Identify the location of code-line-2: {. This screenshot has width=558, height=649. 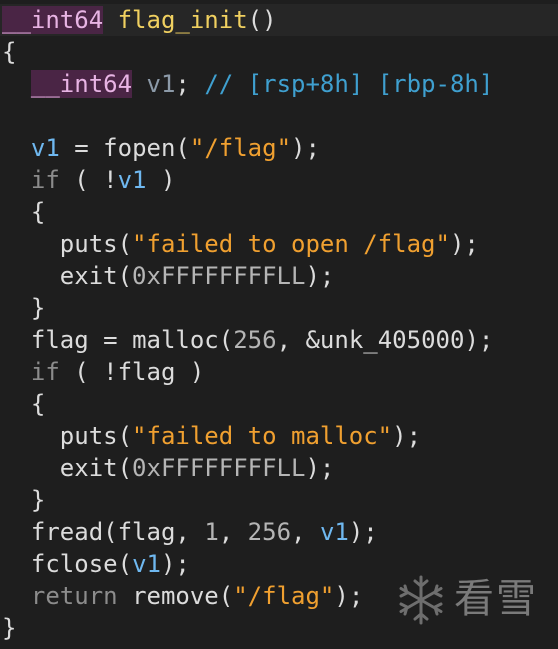
(9, 52).